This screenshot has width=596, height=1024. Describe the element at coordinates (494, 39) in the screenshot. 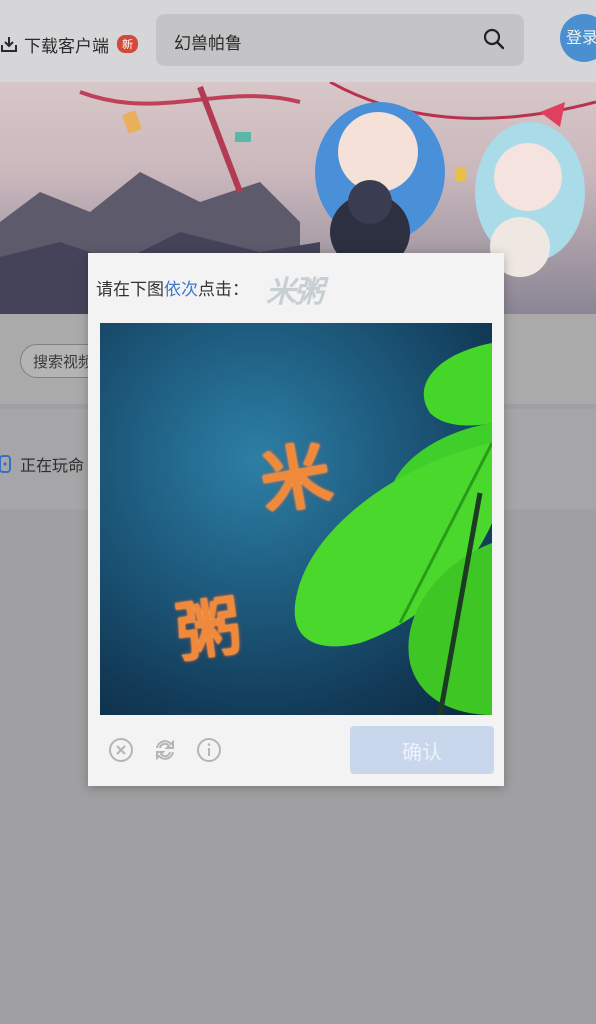

I see `search-icon` at that location.